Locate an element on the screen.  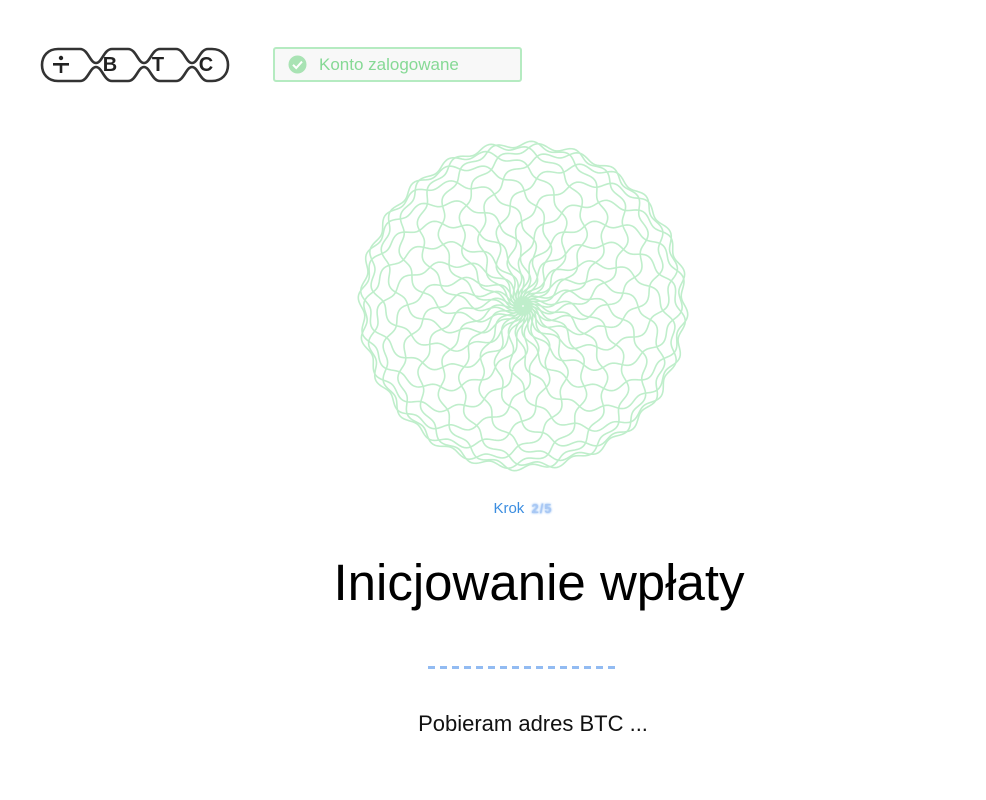
logo-letter-t: T is located at coordinates (158, 65).